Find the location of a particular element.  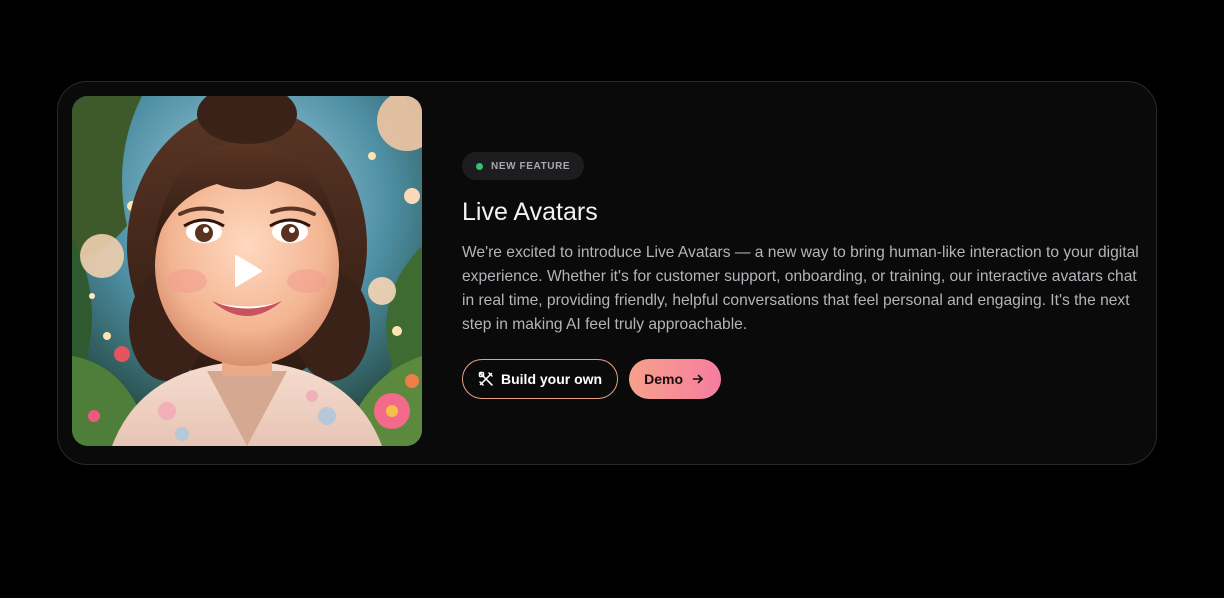

feature-title: Live Avatars is located at coordinates (530, 212).